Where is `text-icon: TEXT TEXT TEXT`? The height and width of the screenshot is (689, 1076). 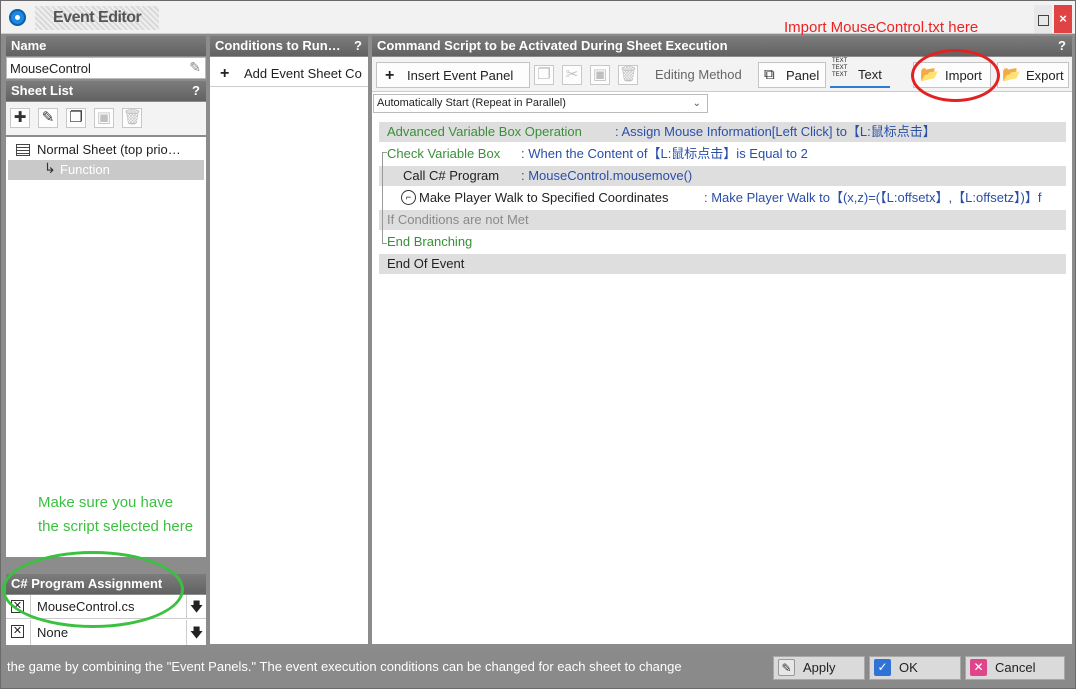
text-icon: TEXT TEXT TEXT is located at coordinates (840, 68).